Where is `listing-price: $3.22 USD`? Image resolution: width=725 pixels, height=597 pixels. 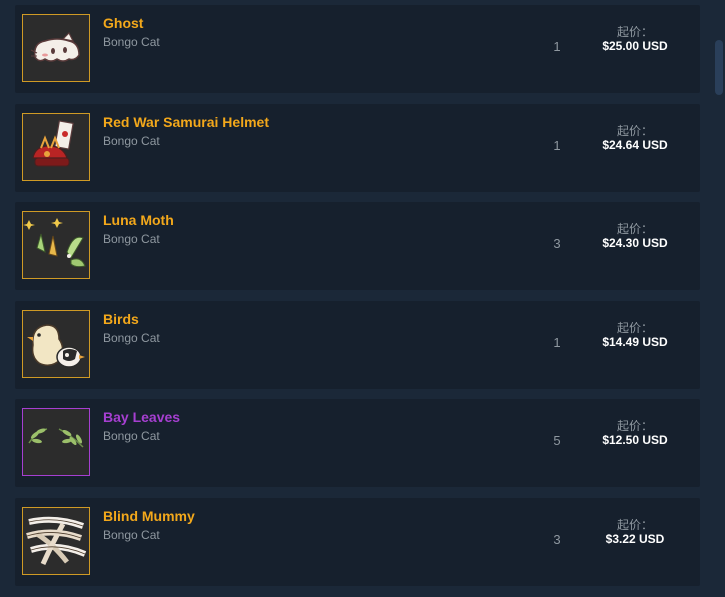
listing-price: $3.22 USD is located at coordinates (635, 539).